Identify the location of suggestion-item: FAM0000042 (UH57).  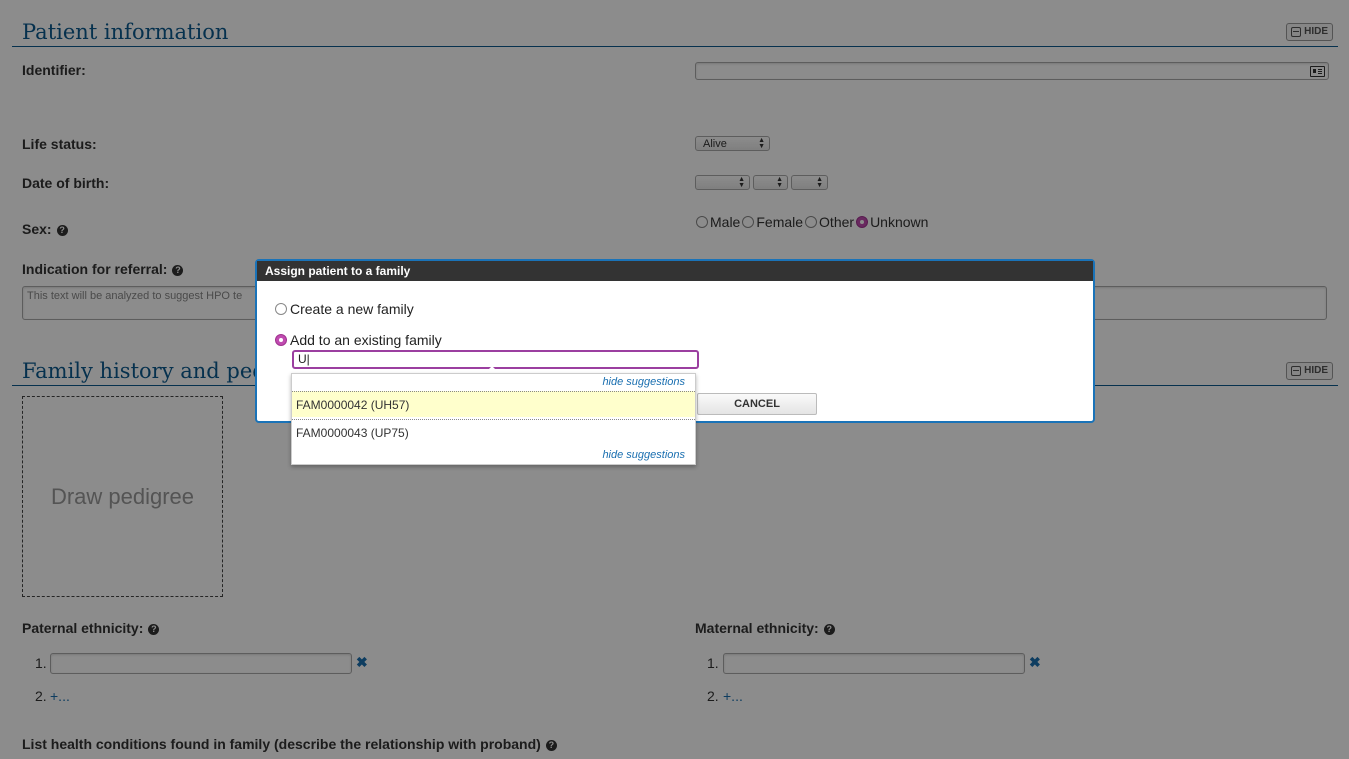
(493, 404).